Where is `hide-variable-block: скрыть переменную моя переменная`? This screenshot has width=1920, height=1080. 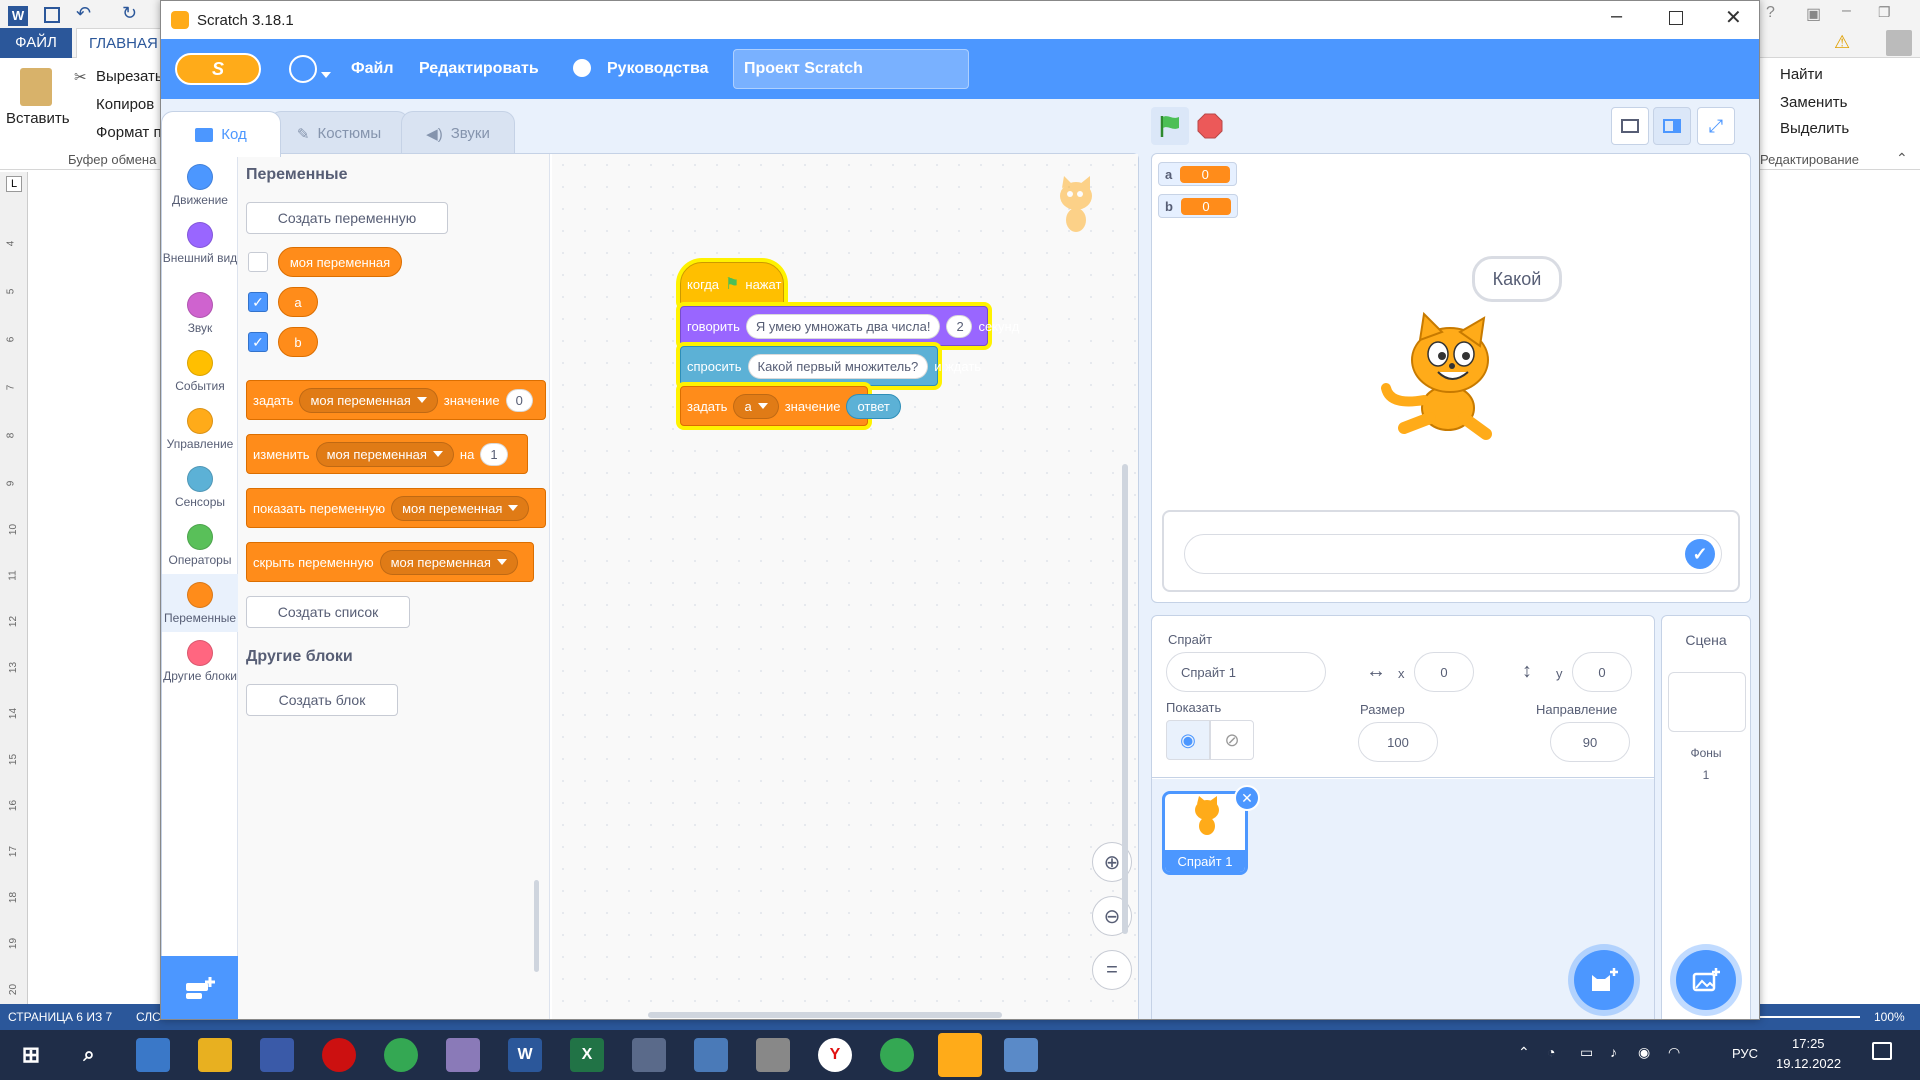
hide-variable-block: скрыть переменную моя переменная is located at coordinates (390, 562).